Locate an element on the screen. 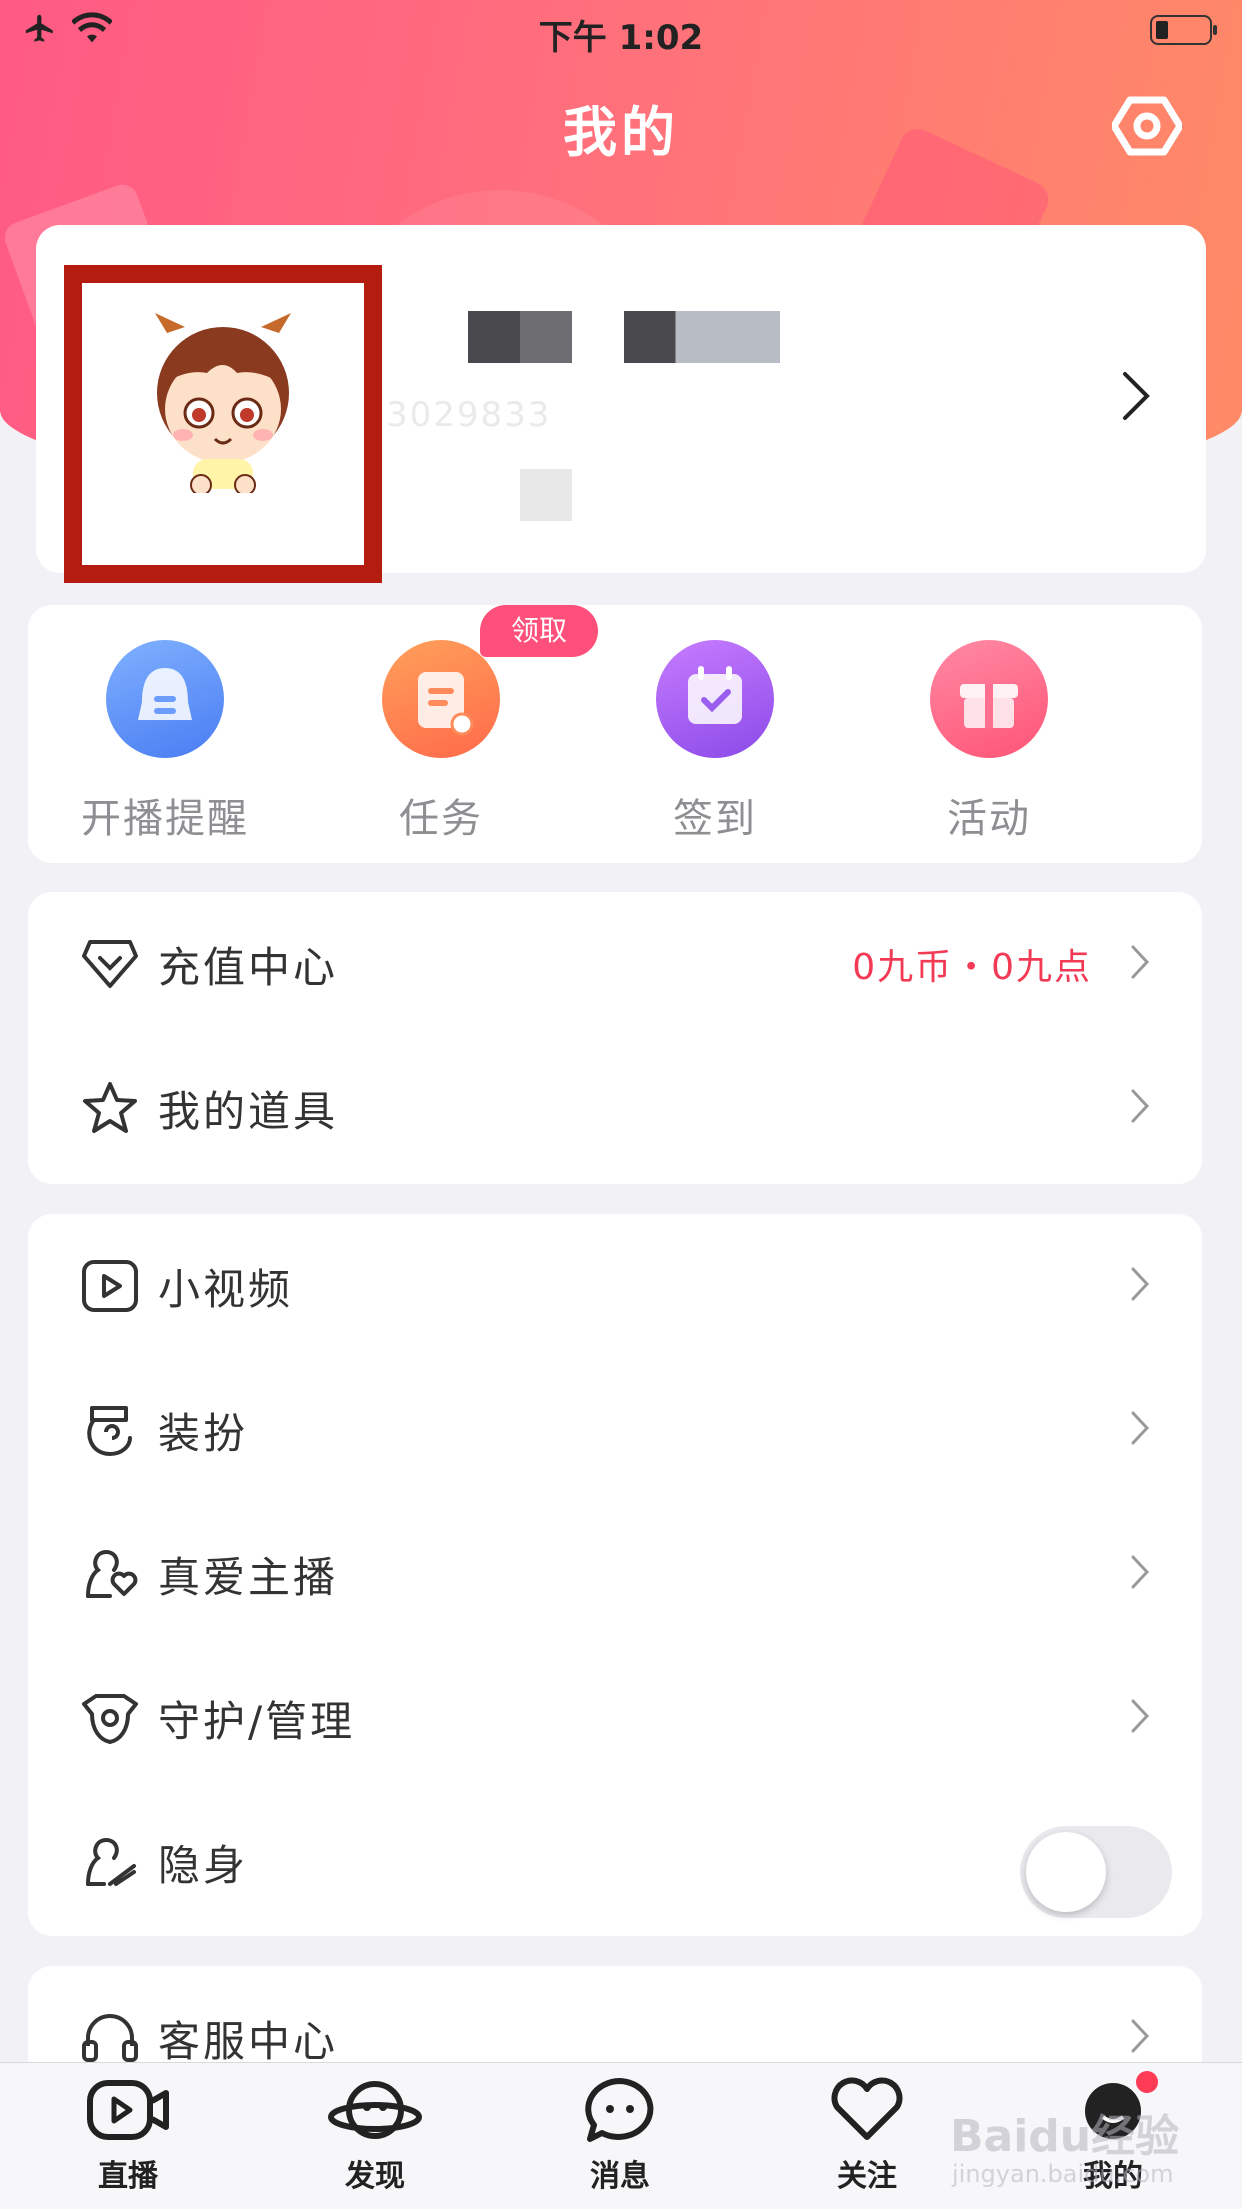  menu-item-label: 守护/管理 is located at coordinates (257, 1721).